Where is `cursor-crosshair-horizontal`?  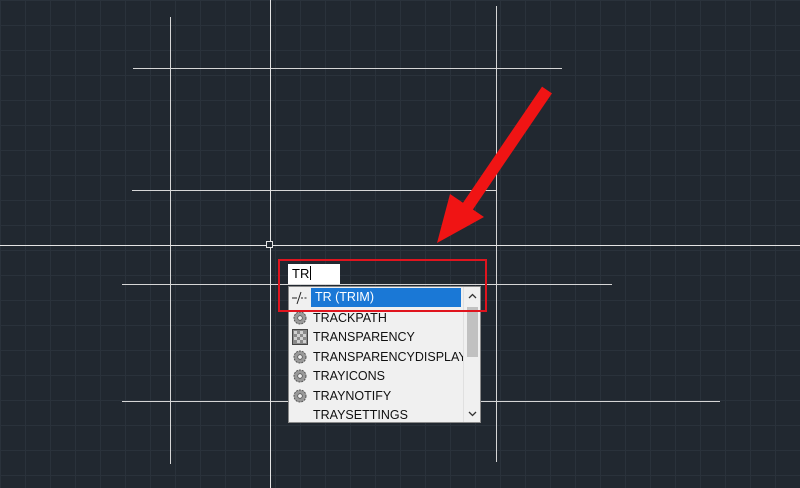 cursor-crosshair-horizontal is located at coordinates (400, 245).